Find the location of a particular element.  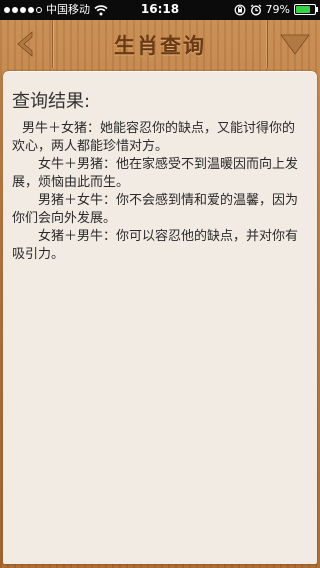

dropdown-menu-button is located at coordinates (293, 44).